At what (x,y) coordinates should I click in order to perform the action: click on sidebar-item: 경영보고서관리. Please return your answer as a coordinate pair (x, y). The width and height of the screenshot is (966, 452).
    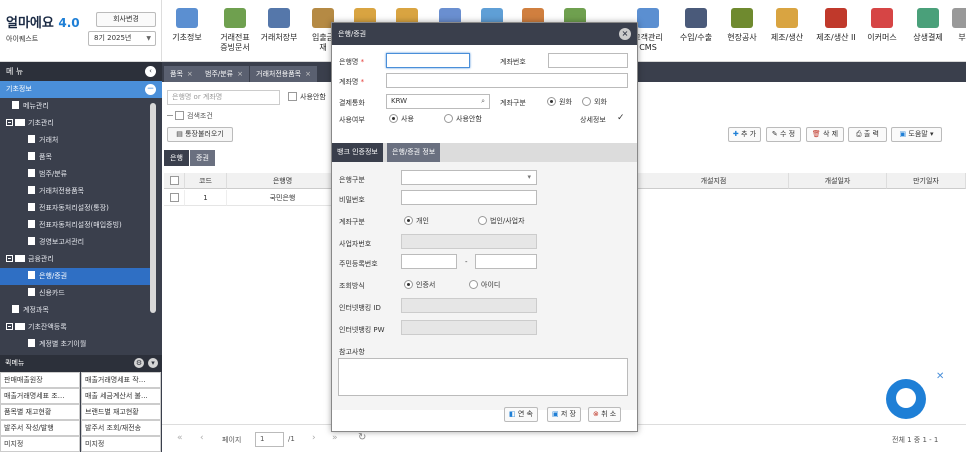
    Looking at the image, I should click on (75, 242).